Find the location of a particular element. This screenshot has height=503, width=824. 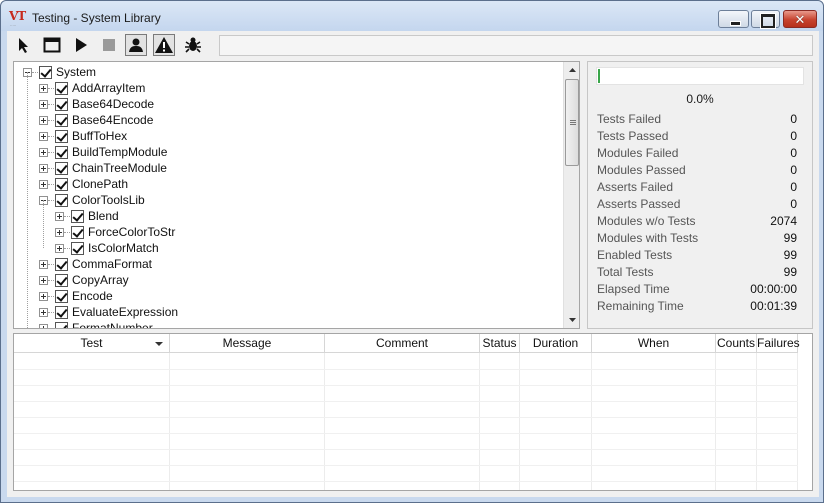

tree-item: ClonePath is located at coordinates (83, 184).